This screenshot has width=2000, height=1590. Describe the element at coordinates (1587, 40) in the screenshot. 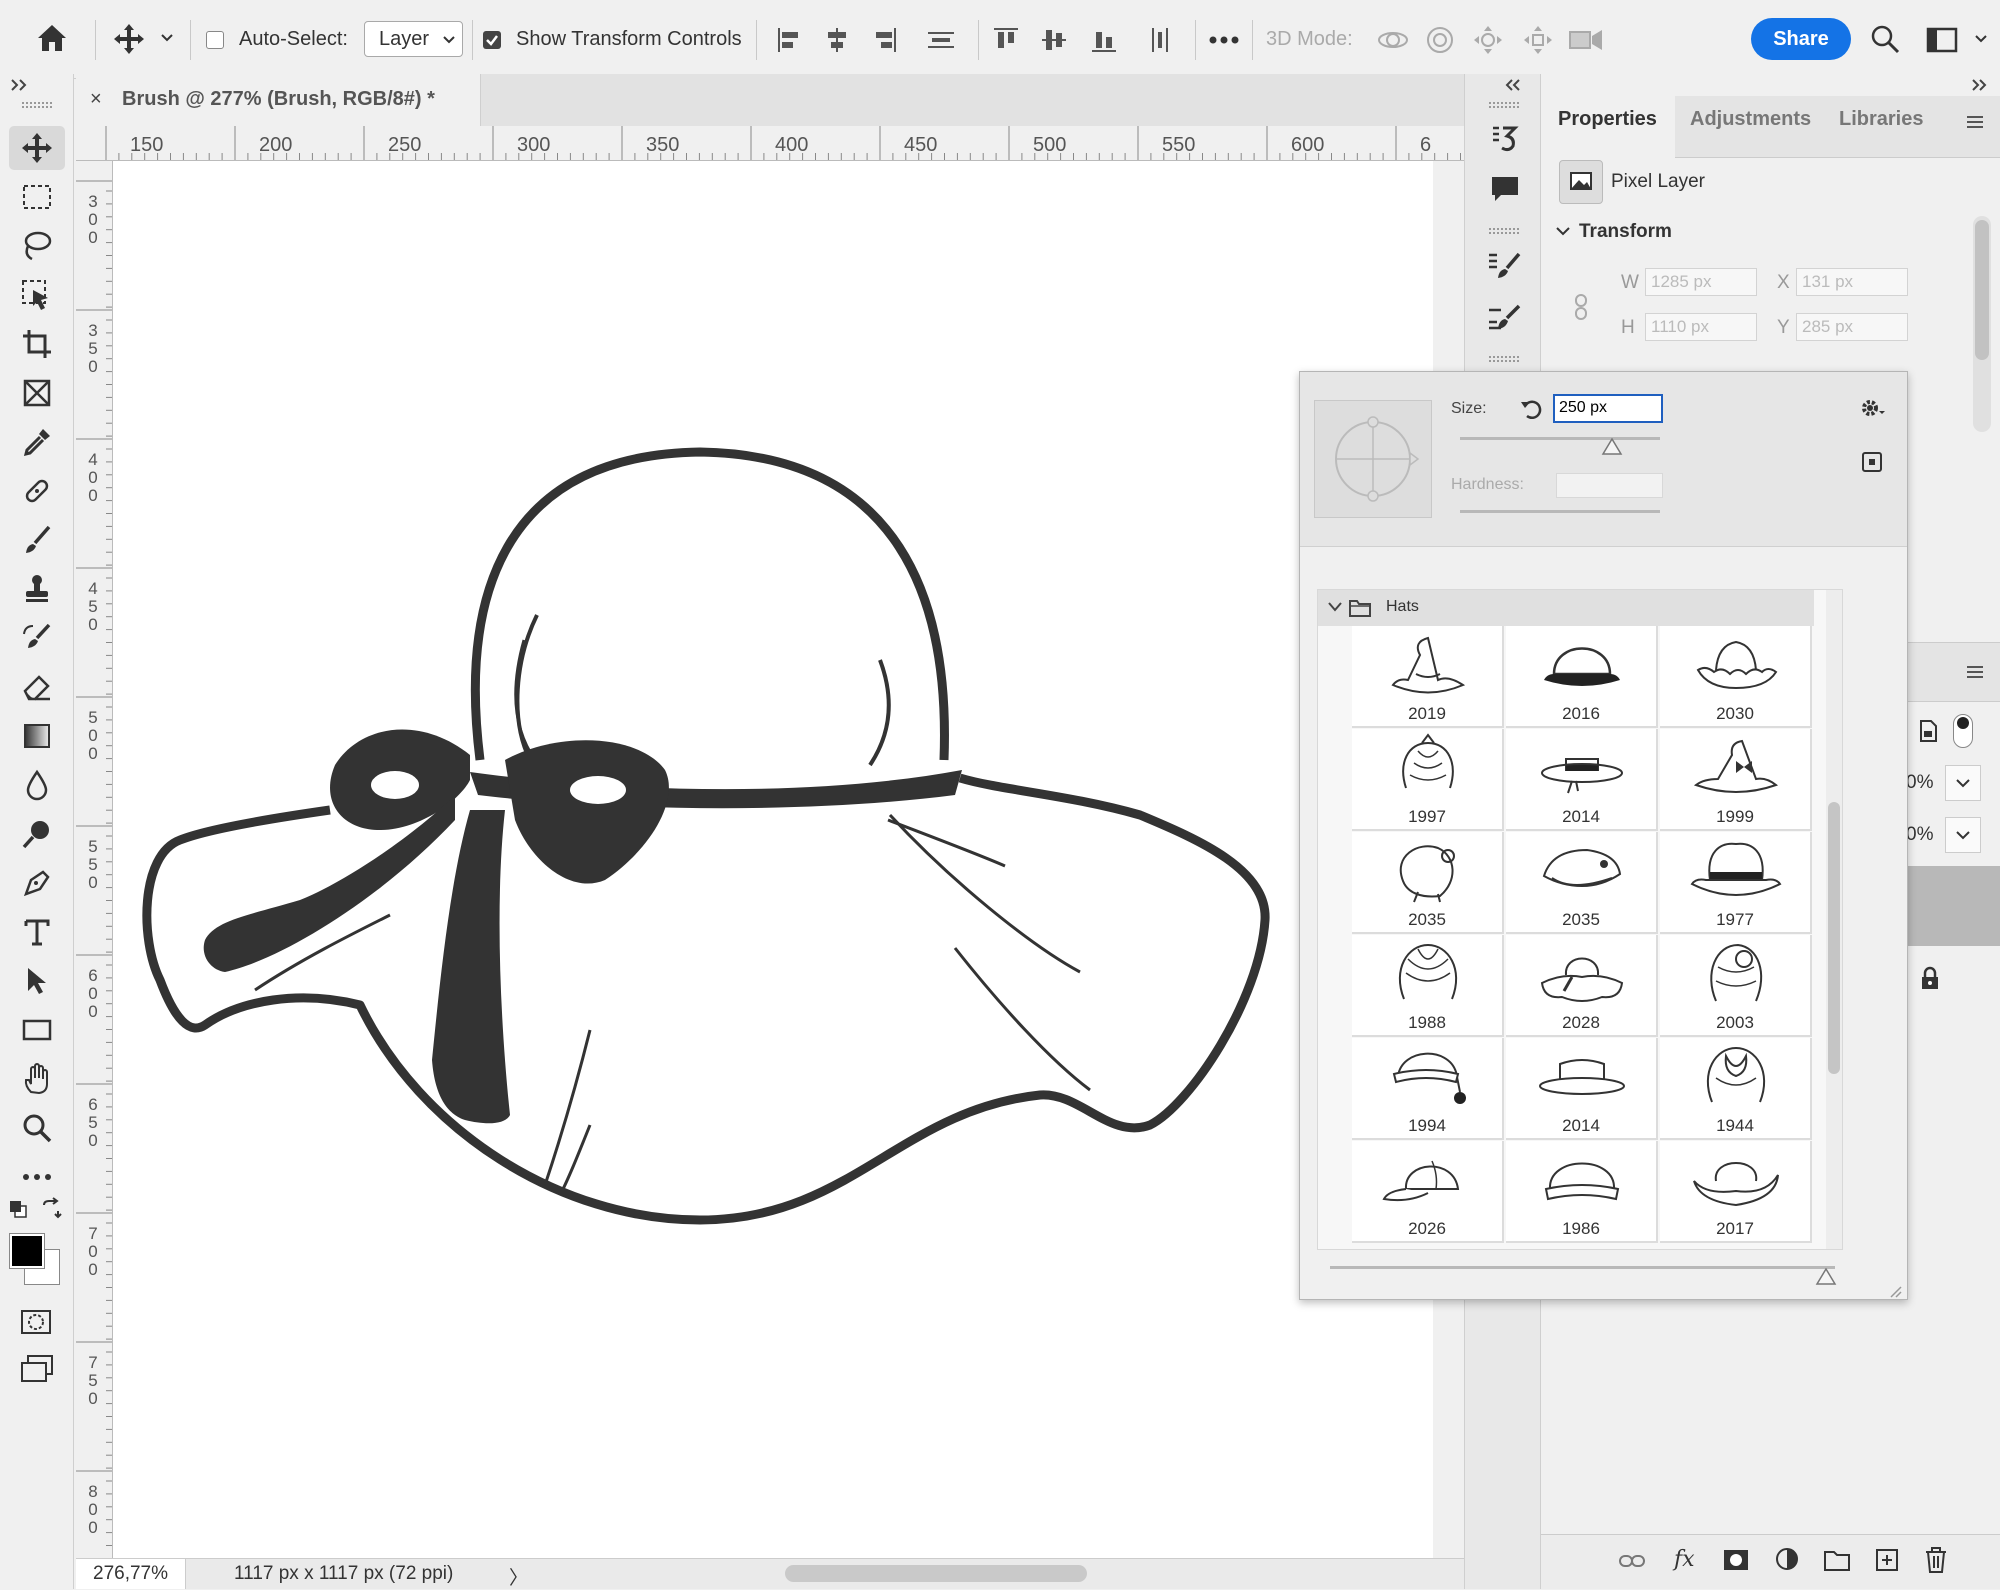

I see `3d-camera-icon` at that location.